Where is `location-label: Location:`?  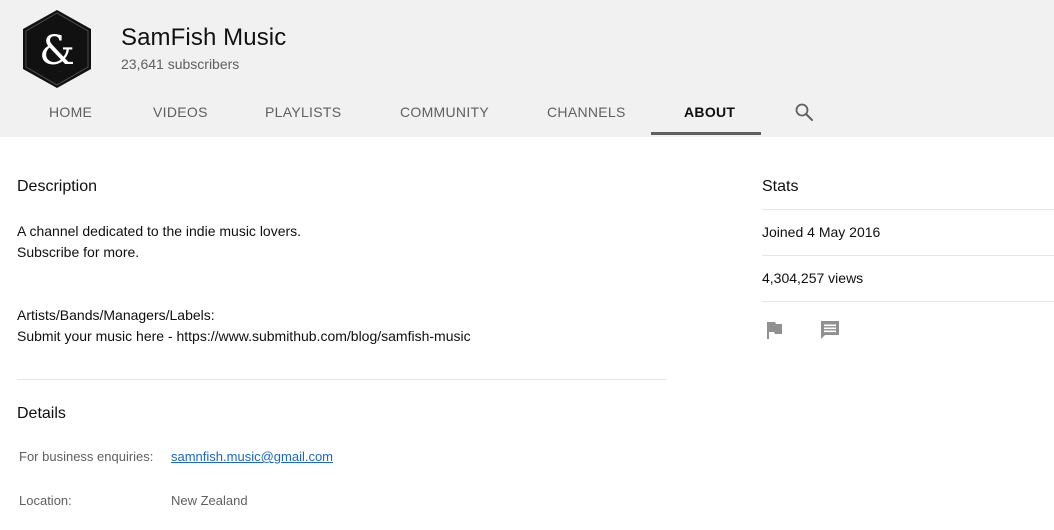 location-label: Location: is located at coordinates (45, 500).